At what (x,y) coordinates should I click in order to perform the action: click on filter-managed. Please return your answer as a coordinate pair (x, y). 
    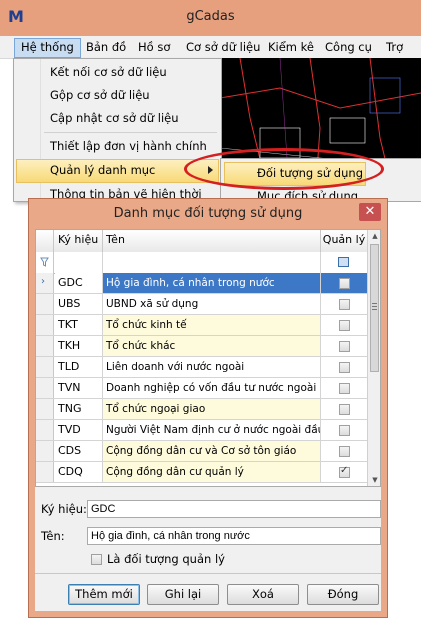
    Looking at the image, I should click on (344, 262).